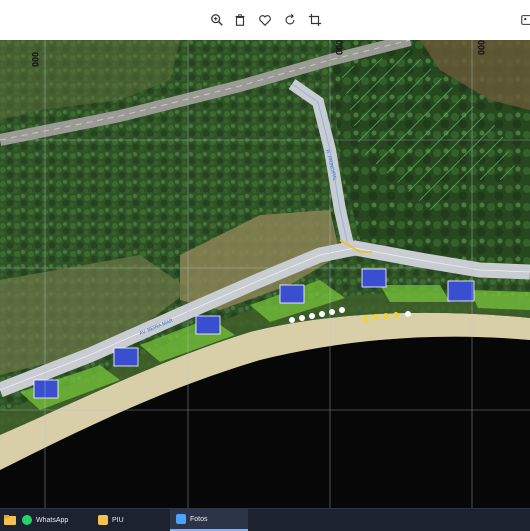 This screenshot has width=530, height=531. Describe the element at coordinates (209, 520) in the screenshot. I see `taskbar-item-fotos: Fotos` at that location.